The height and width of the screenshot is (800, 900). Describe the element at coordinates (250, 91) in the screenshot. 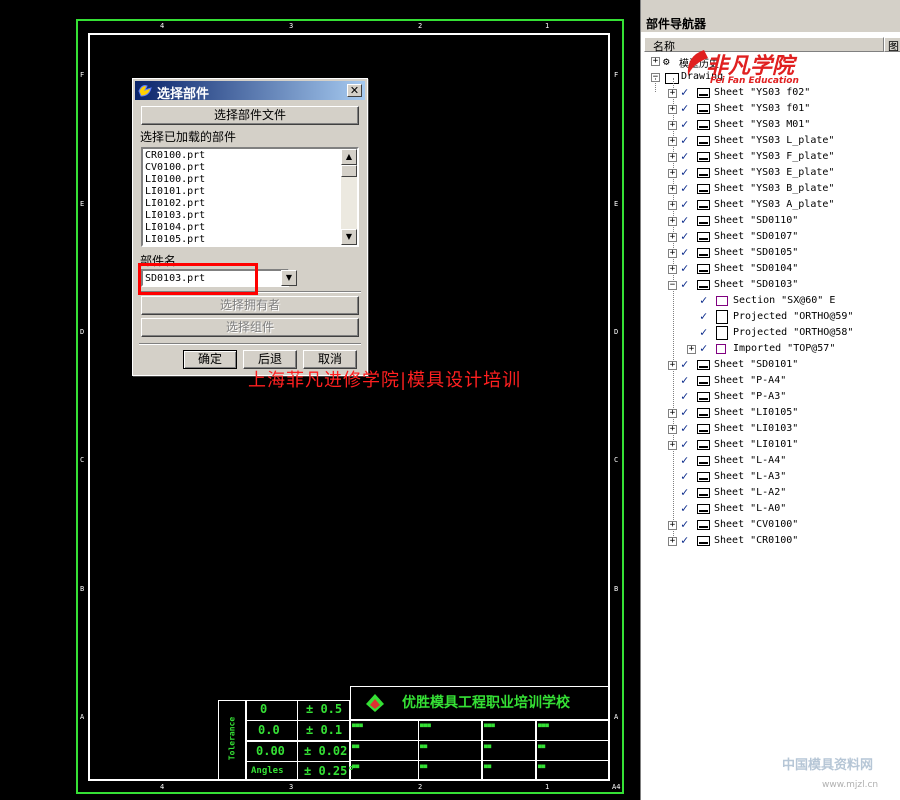

I see `dialog-title-bar: 选择部件 ✕` at that location.